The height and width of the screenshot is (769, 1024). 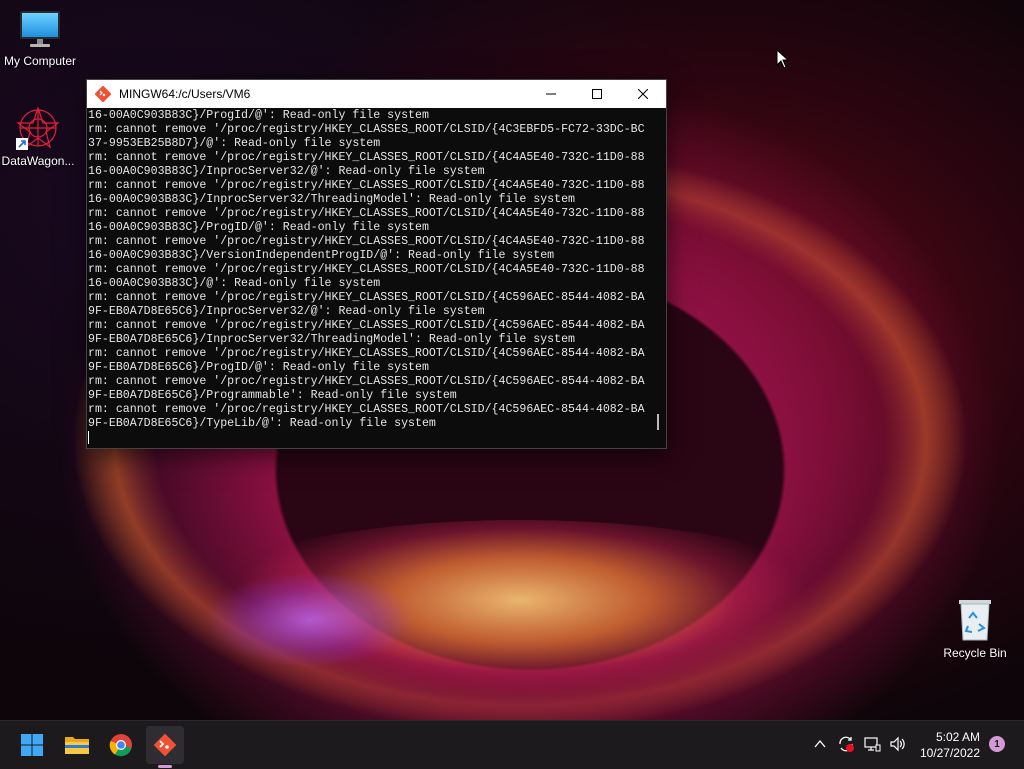 I want to click on folder-icon, so click(x=77, y=745).